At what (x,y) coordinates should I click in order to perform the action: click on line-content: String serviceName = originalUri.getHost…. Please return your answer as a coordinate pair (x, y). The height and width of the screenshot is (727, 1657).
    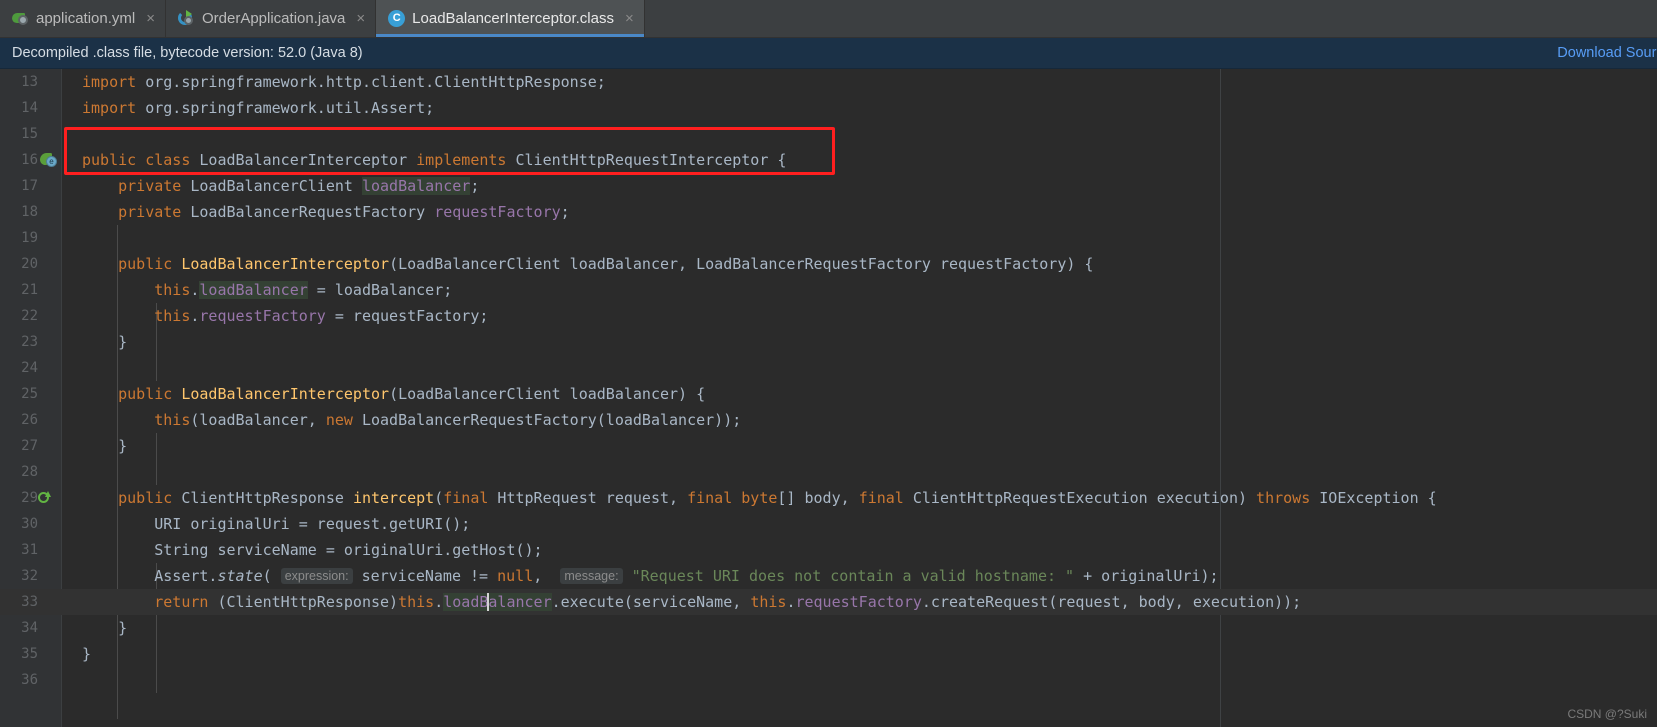
    Looking at the image, I should click on (312, 550).